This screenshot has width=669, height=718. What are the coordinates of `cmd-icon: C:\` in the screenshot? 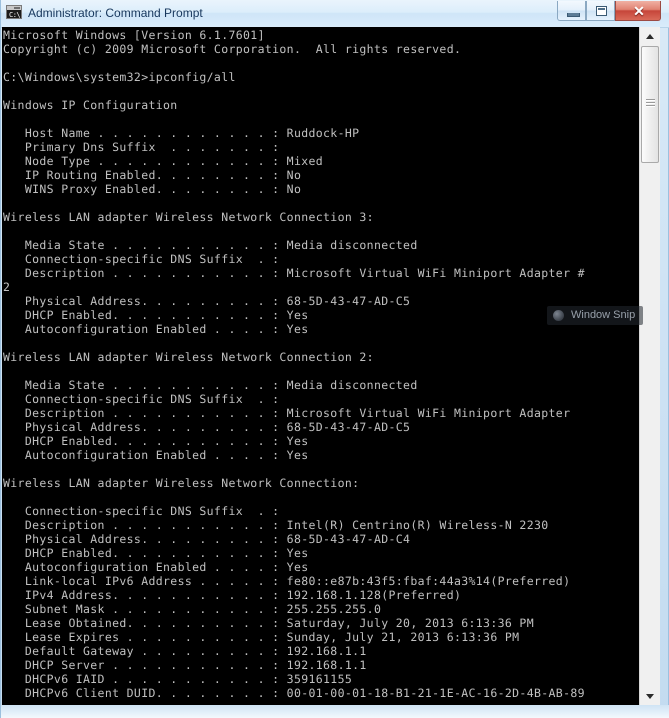 It's located at (14, 12).